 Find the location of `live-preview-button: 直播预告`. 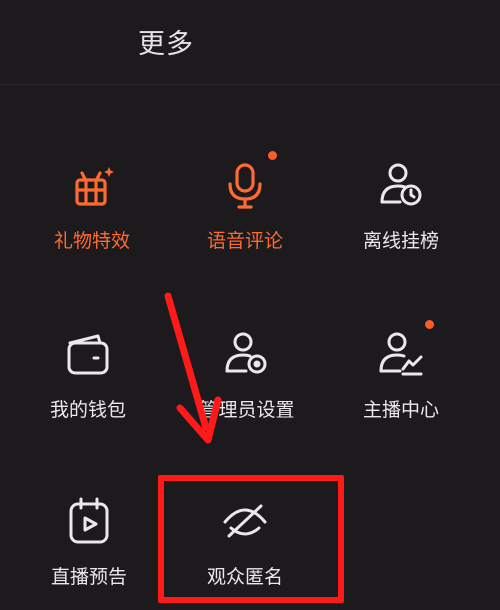

live-preview-button: 直播预告 is located at coordinates (89, 552).